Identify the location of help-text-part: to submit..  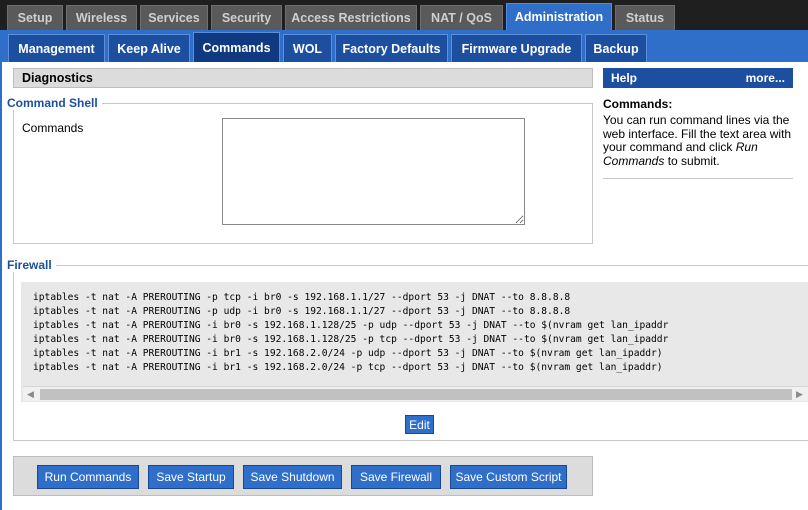
(692, 160).